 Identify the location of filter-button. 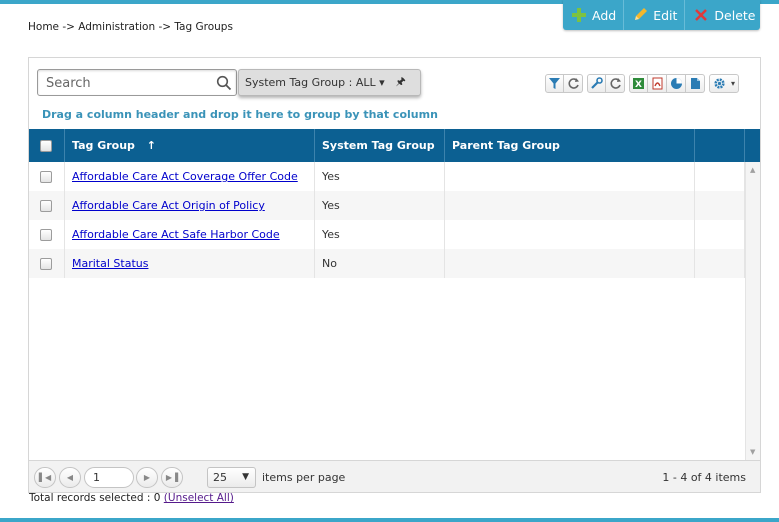
(554, 83).